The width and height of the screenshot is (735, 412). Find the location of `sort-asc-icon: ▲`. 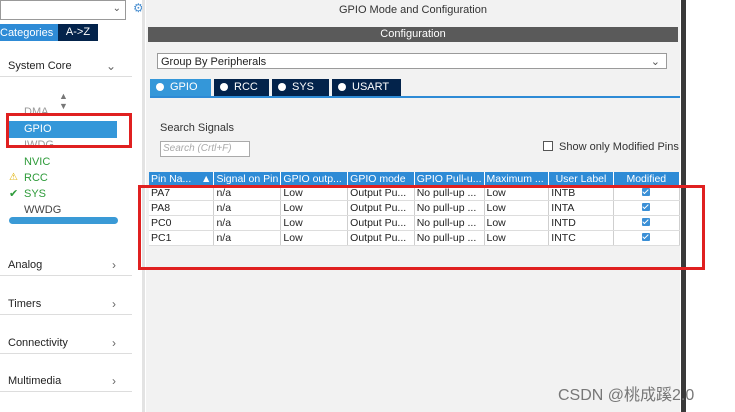

sort-asc-icon: ▲ is located at coordinates (206, 179).